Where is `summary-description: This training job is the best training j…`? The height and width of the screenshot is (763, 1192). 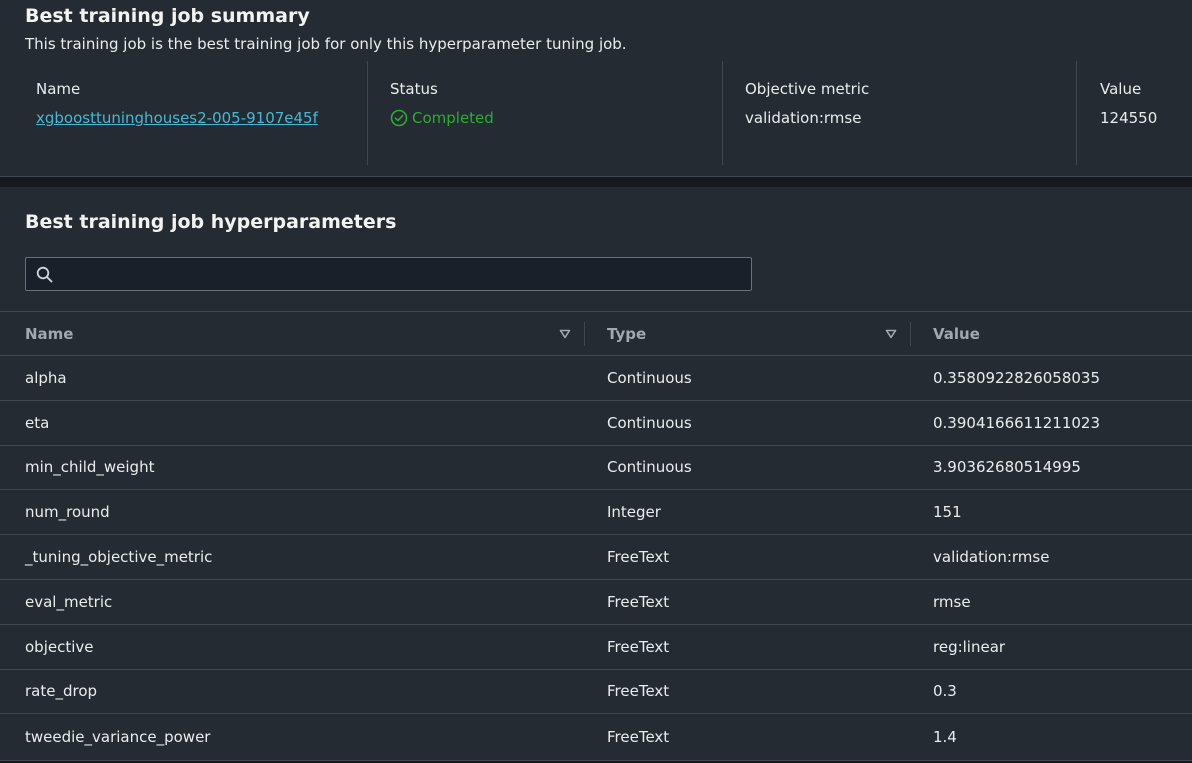 summary-description: This training job is the best training j… is located at coordinates (326, 44).